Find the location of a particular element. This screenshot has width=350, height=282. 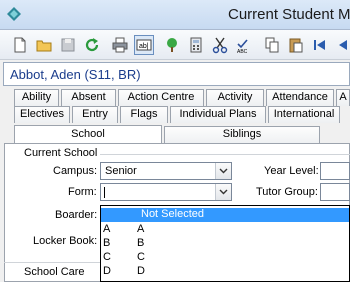

spellcheck-icon: ABC is located at coordinates (244, 45).